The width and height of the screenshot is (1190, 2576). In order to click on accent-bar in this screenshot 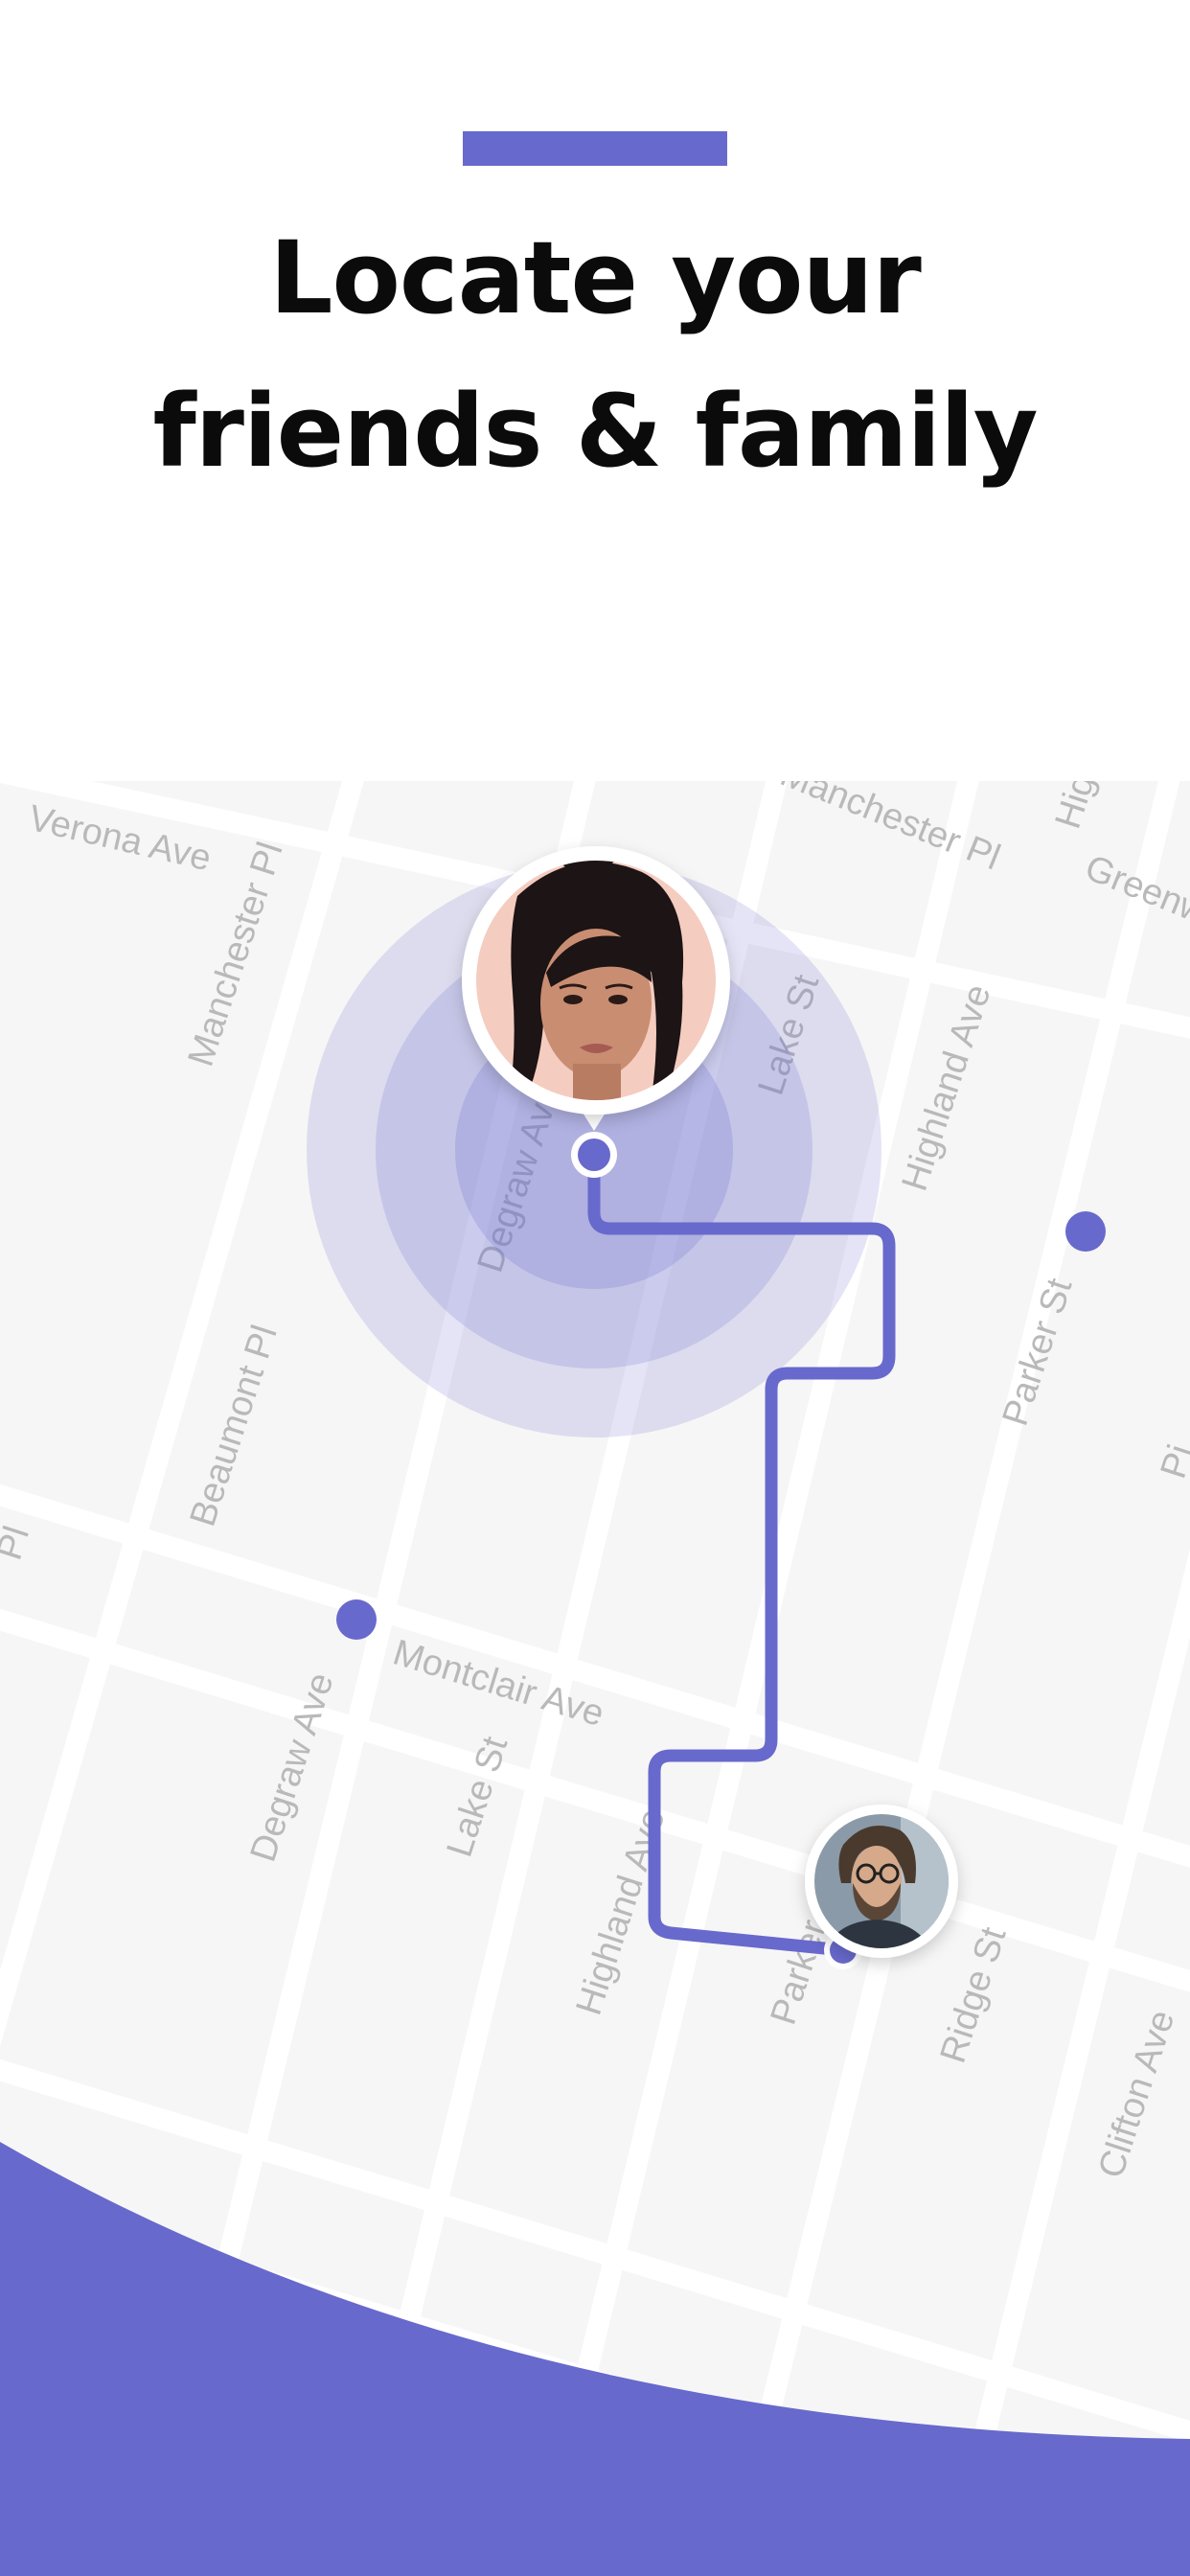, I will do `click(595, 148)`.